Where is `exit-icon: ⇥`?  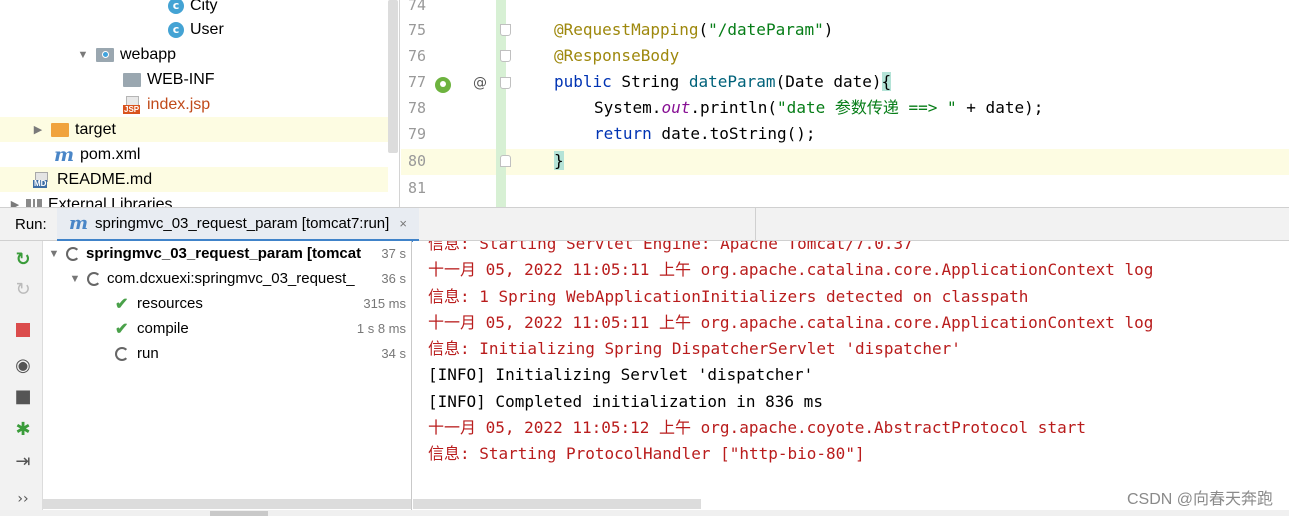 exit-icon: ⇥ is located at coordinates (23, 461).